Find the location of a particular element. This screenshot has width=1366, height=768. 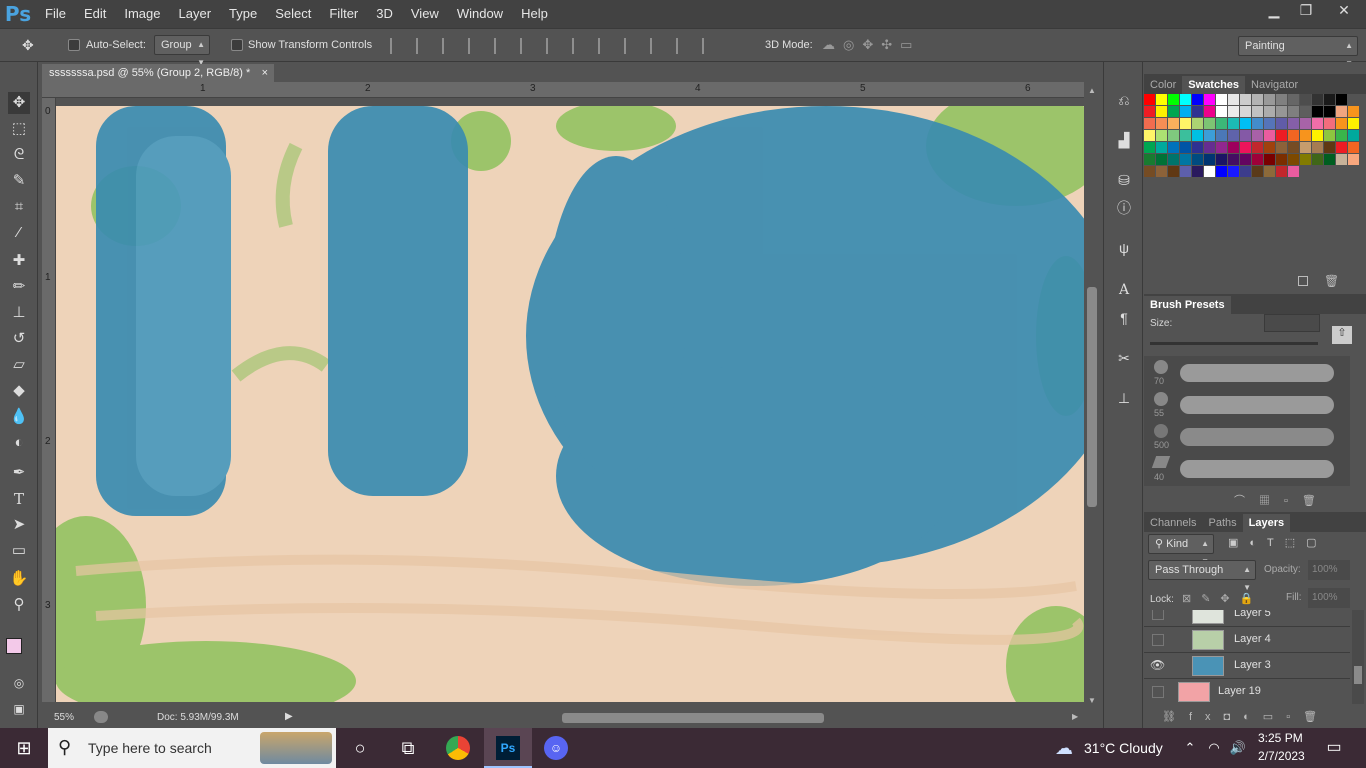

menu-view: View is located at coordinates (425, 14).